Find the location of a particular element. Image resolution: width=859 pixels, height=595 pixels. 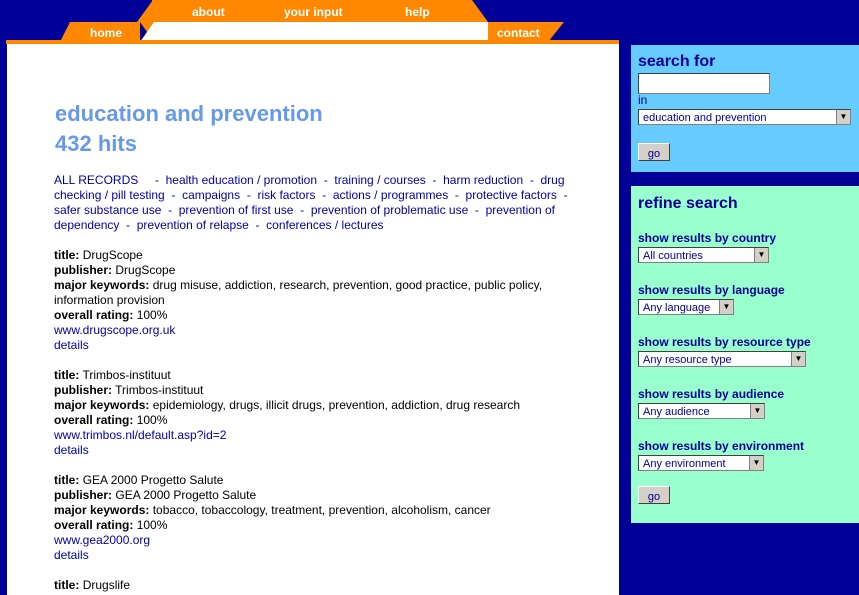

record-url-link: www.trimbos.nl/default.asp?id=2 is located at coordinates (314, 435).